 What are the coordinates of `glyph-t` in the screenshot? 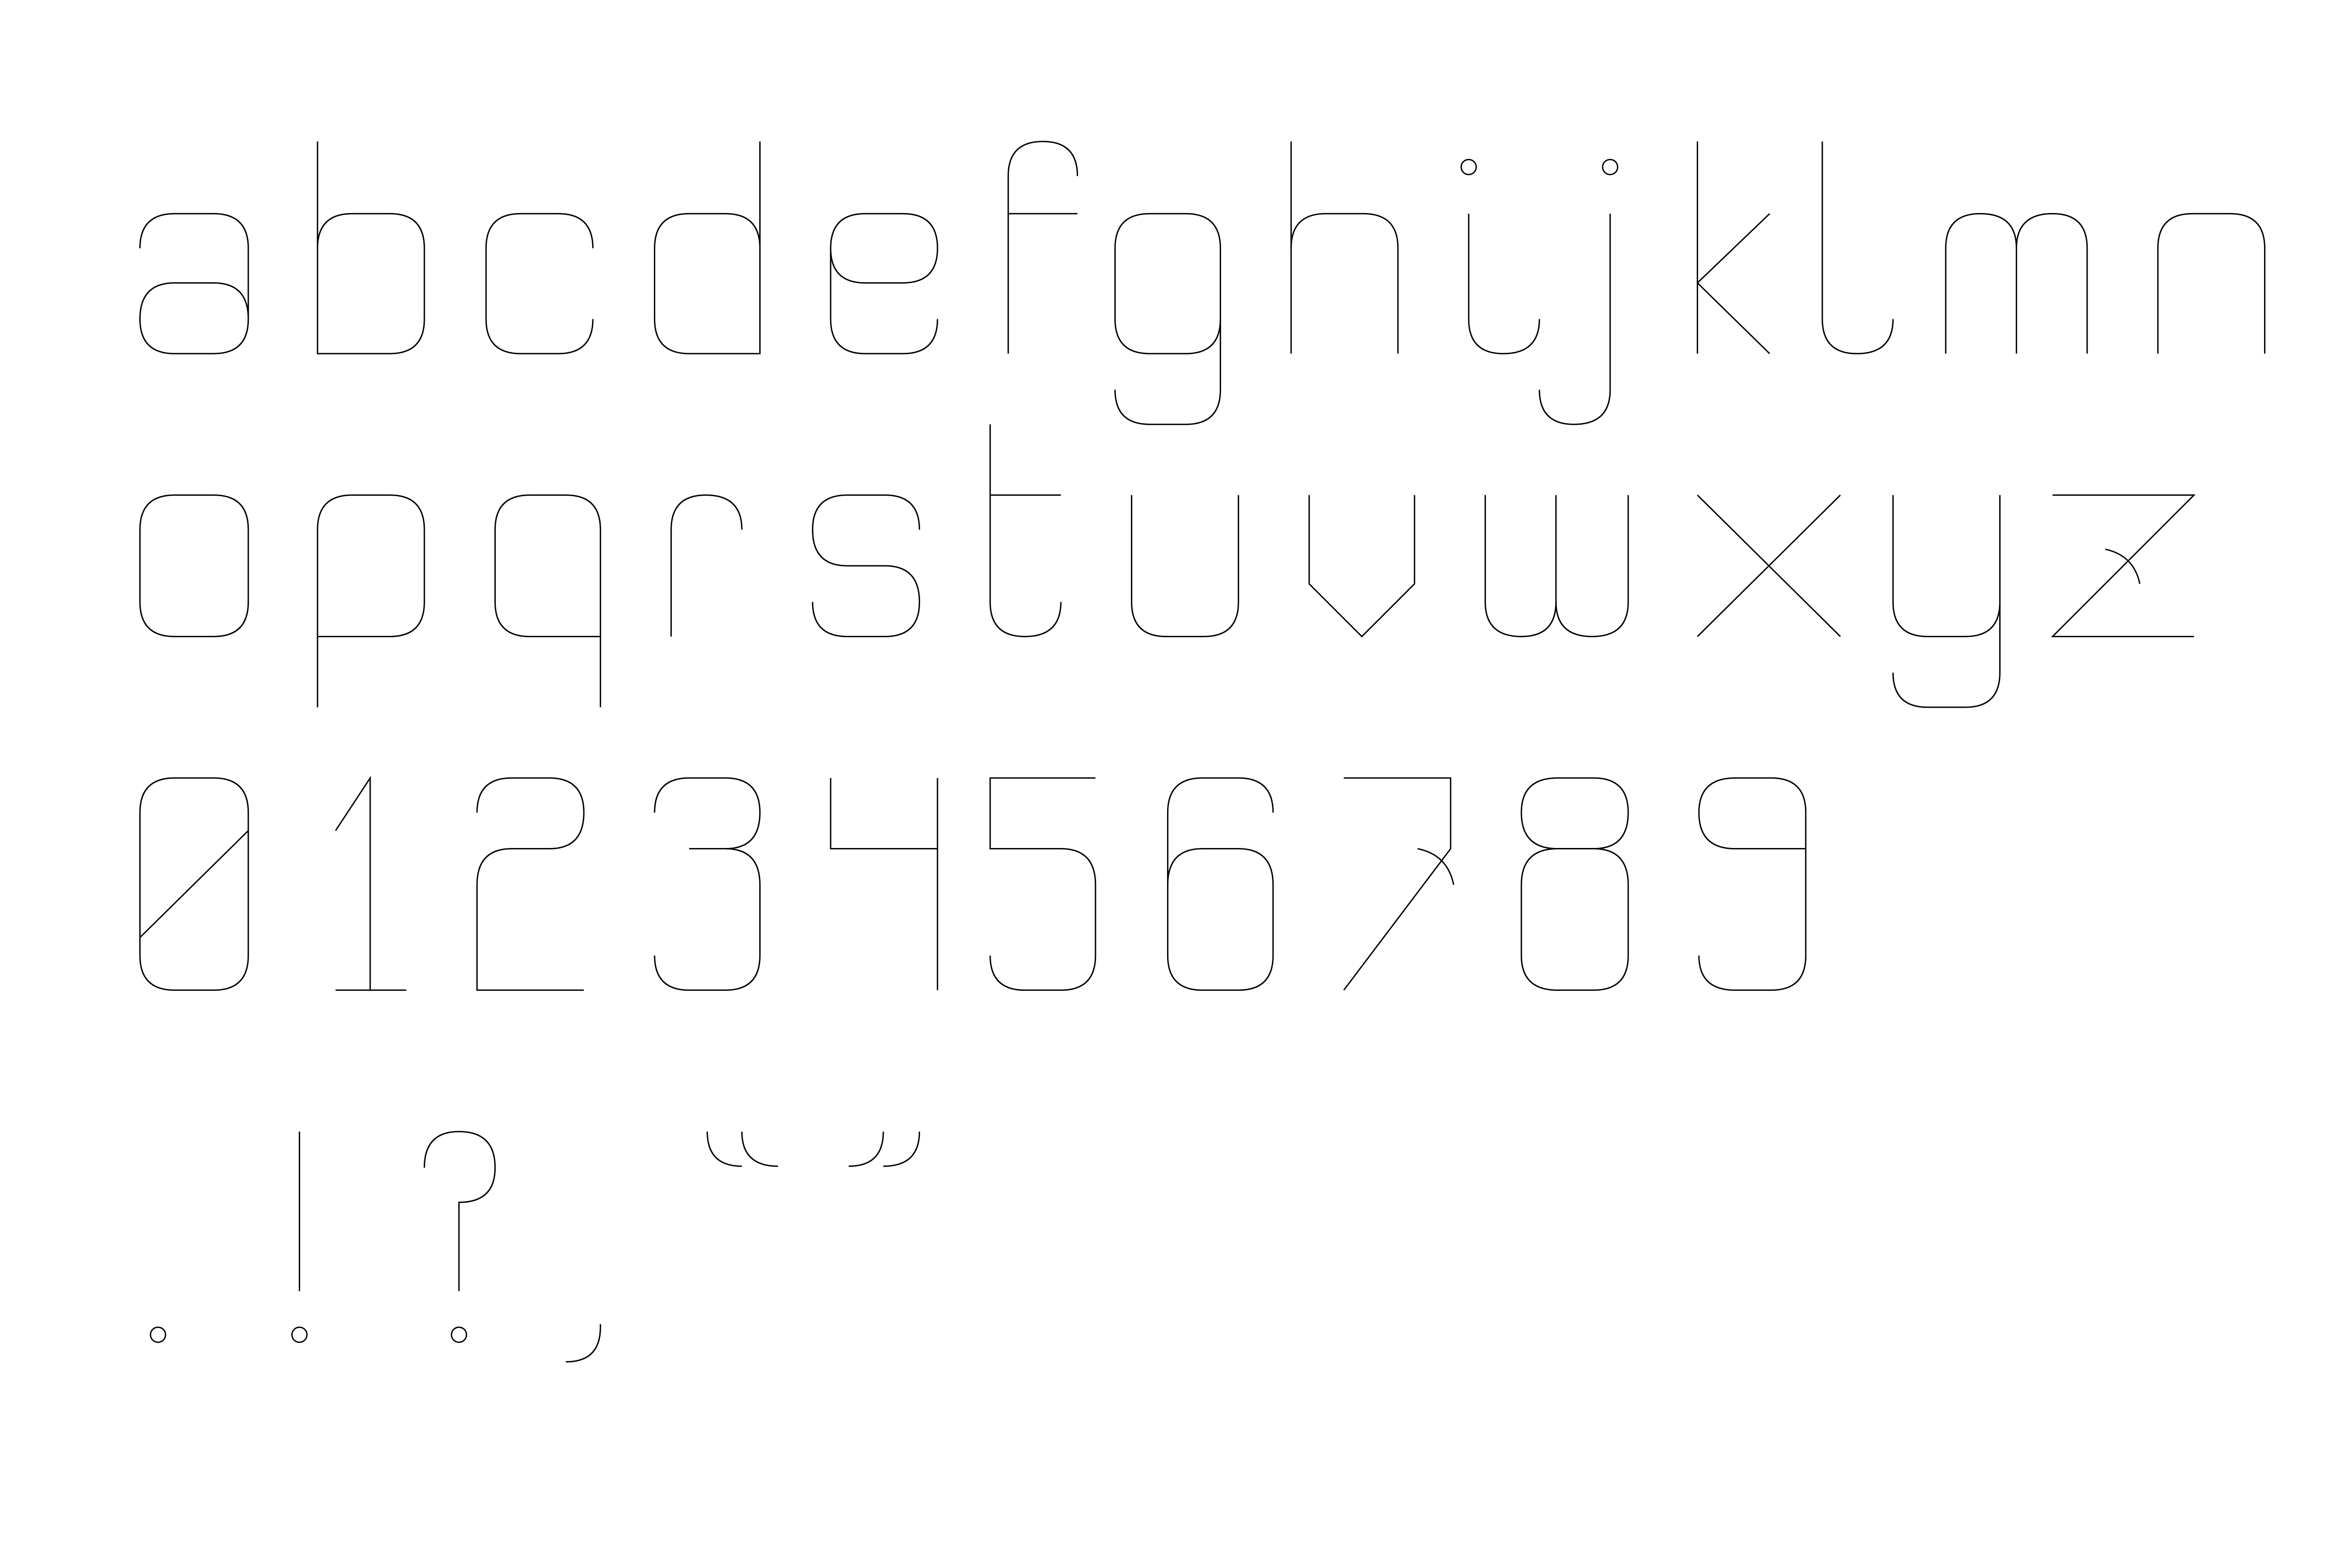 It's located at (1025, 530).